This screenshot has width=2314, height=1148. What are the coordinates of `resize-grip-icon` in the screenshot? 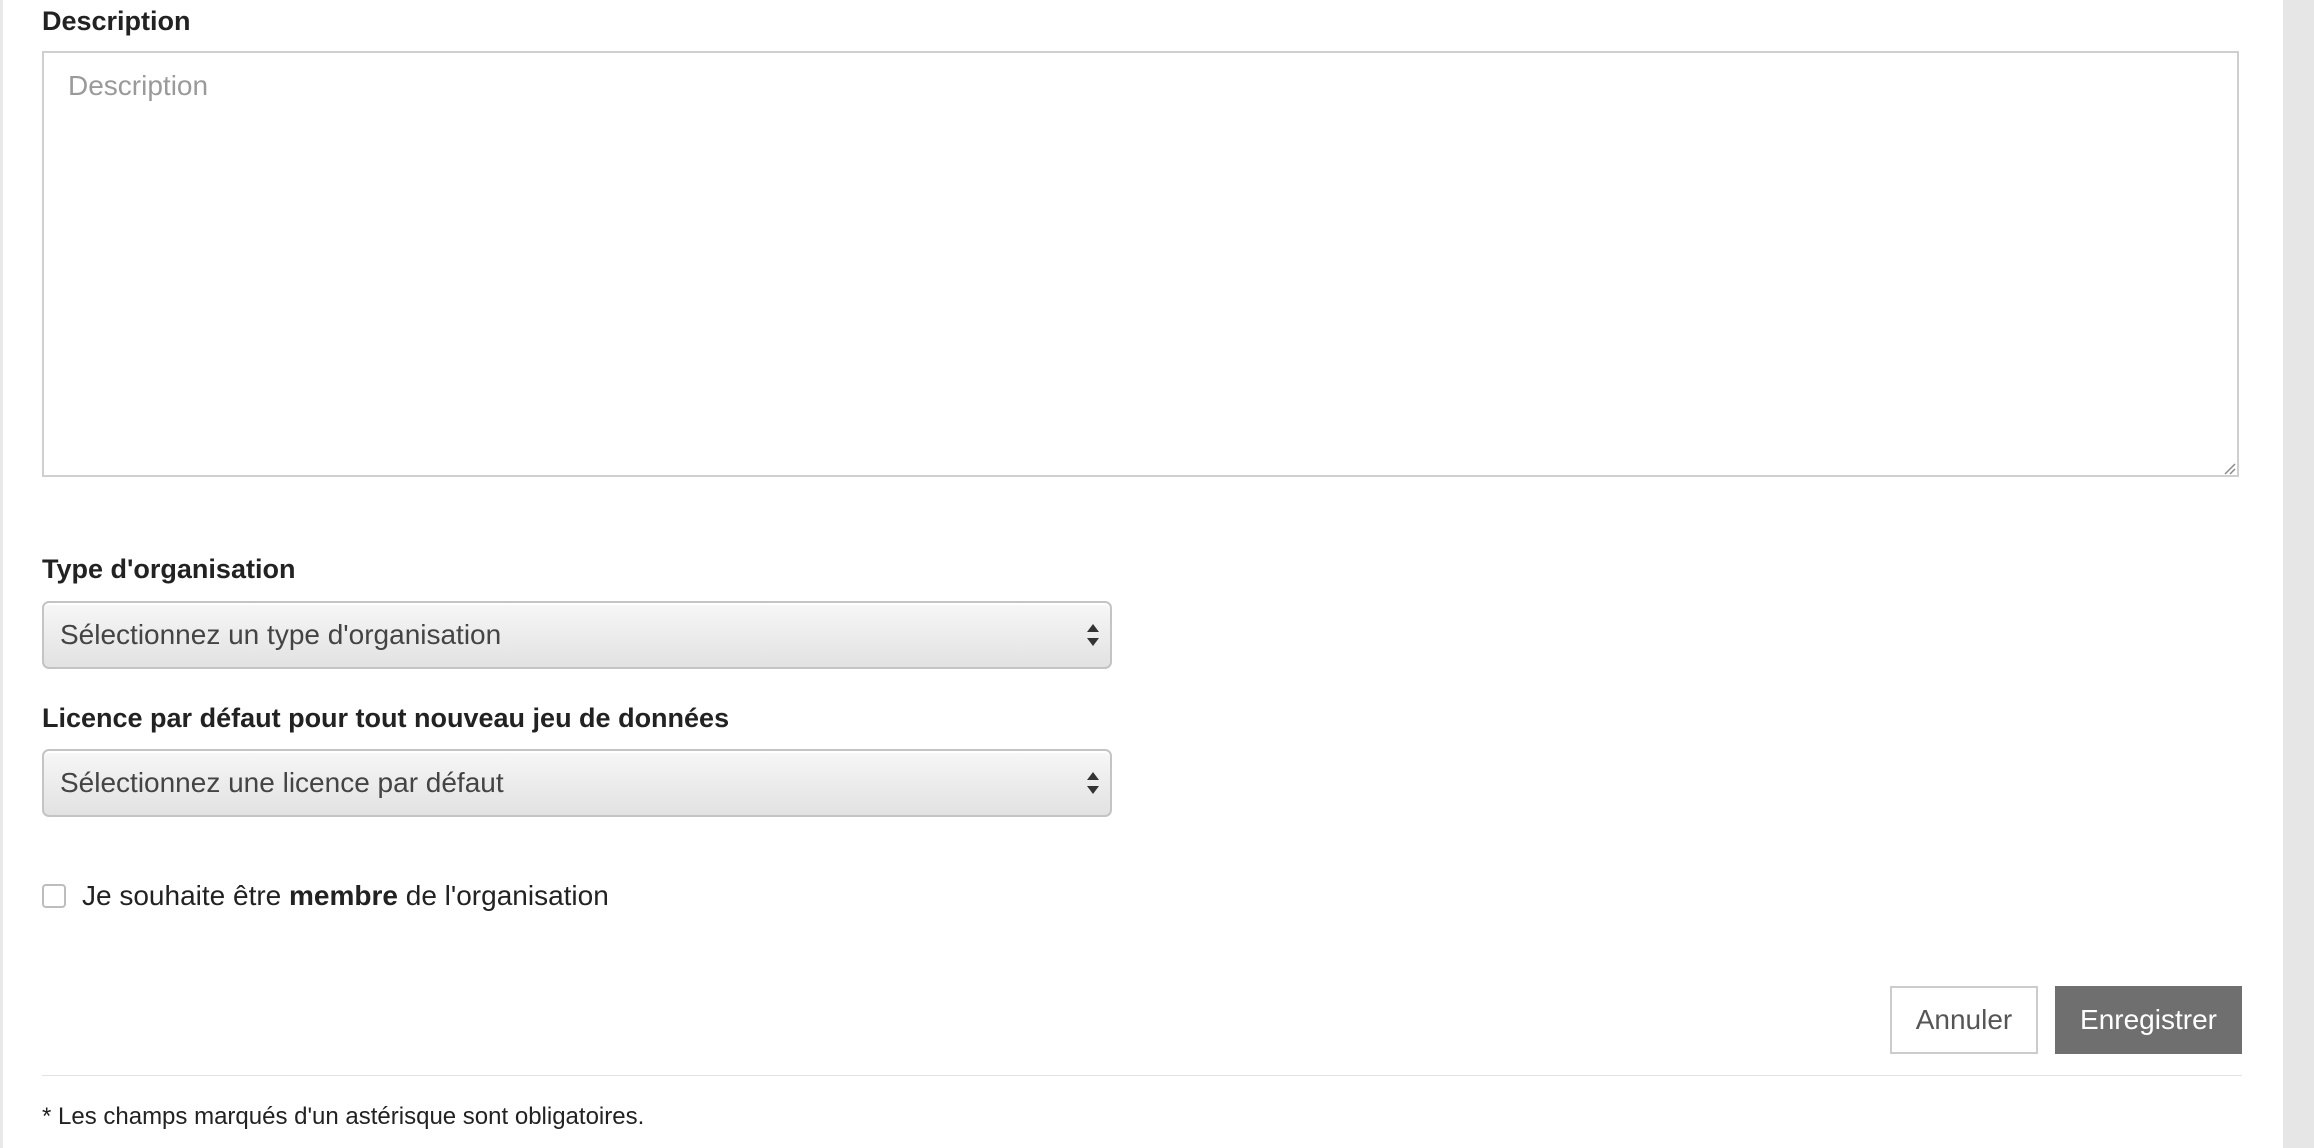 It's located at (2229, 468).